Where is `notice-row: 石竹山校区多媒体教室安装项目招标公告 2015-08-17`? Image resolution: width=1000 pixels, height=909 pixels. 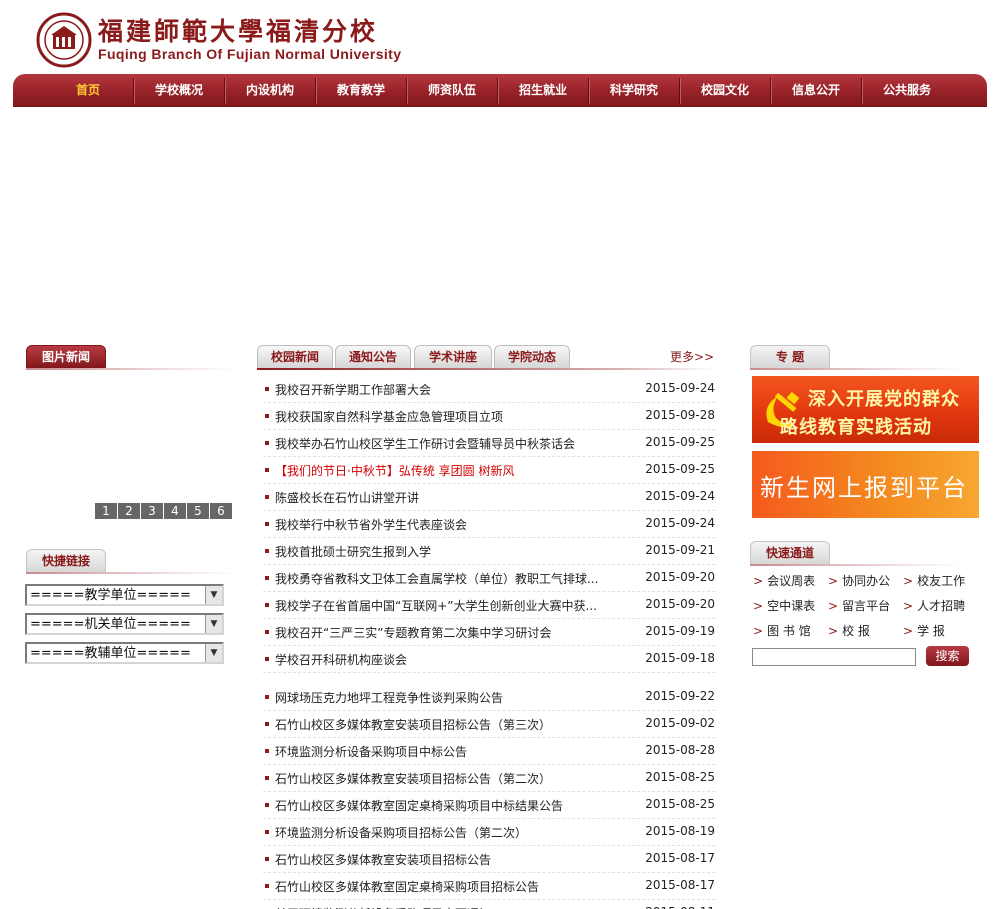 notice-row: 石竹山校区多媒体教室安装项目招标公告 2015-08-17 is located at coordinates (489, 859).